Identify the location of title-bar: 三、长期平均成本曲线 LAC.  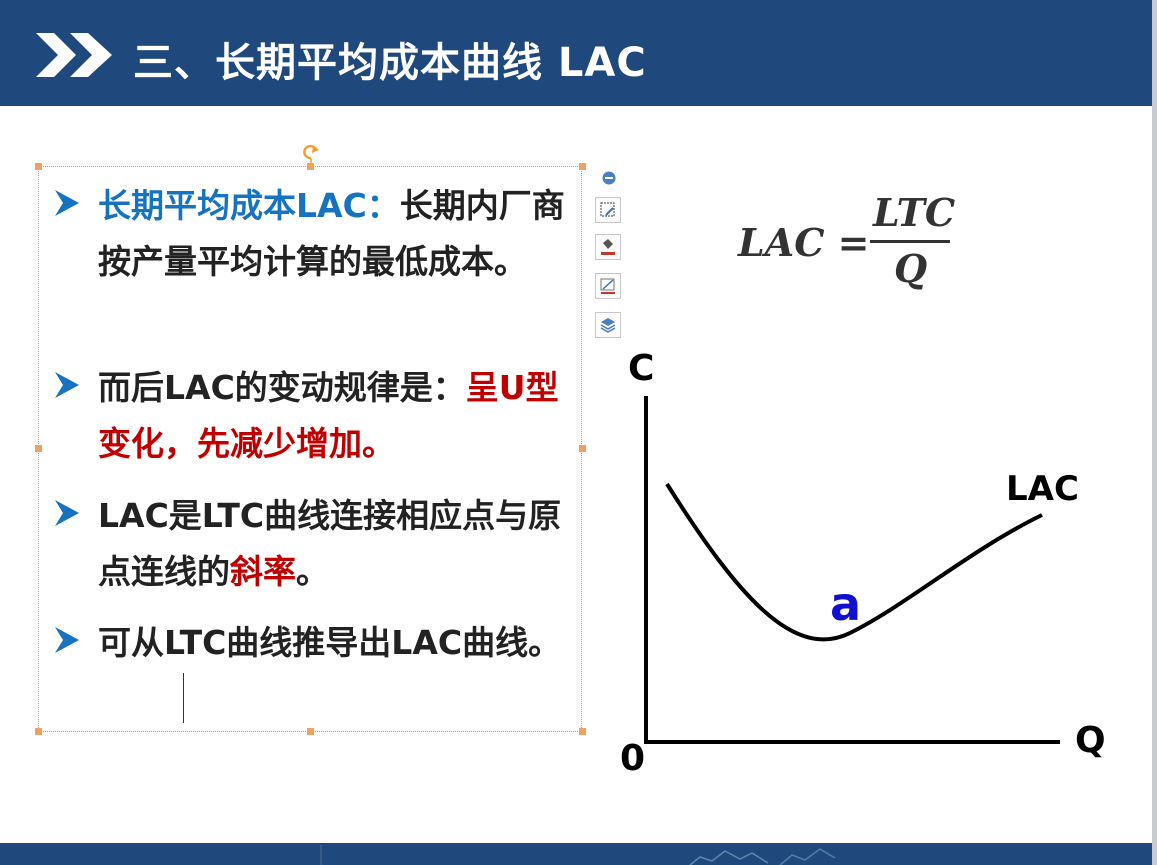
(576, 53).